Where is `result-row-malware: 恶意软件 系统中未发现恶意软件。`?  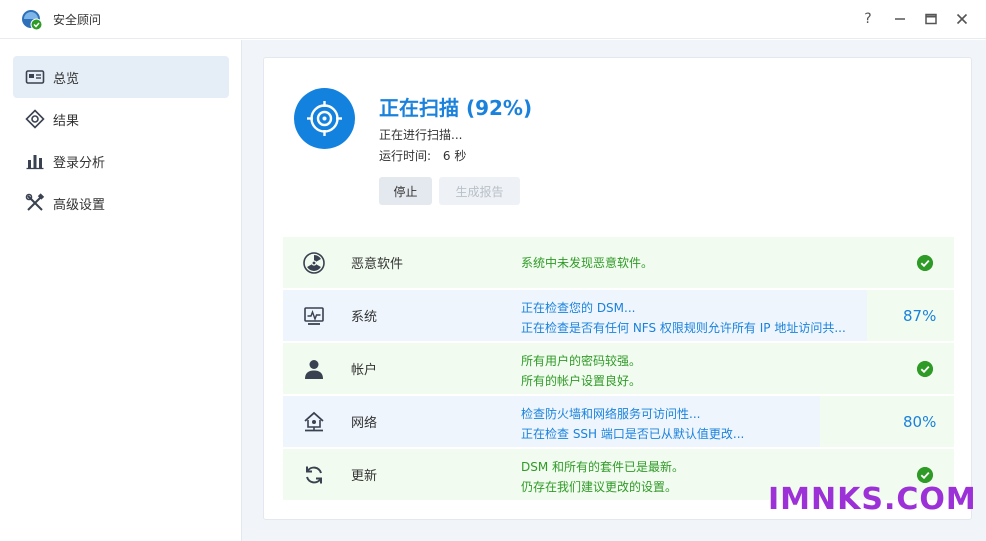
result-row-malware: 恶意软件 系统中未发现恶意软件。 is located at coordinates (618, 263).